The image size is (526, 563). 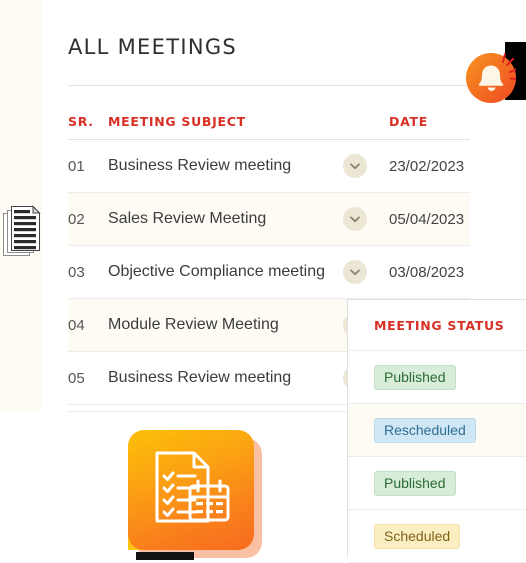 What do you see at coordinates (425, 430) in the screenshot?
I see `status-badge: Rescheduled` at bounding box center [425, 430].